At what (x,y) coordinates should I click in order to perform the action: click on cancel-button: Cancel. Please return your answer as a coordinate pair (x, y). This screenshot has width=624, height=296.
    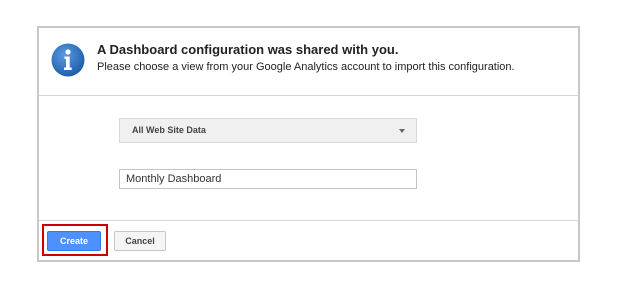
    Looking at the image, I should click on (140, 241).